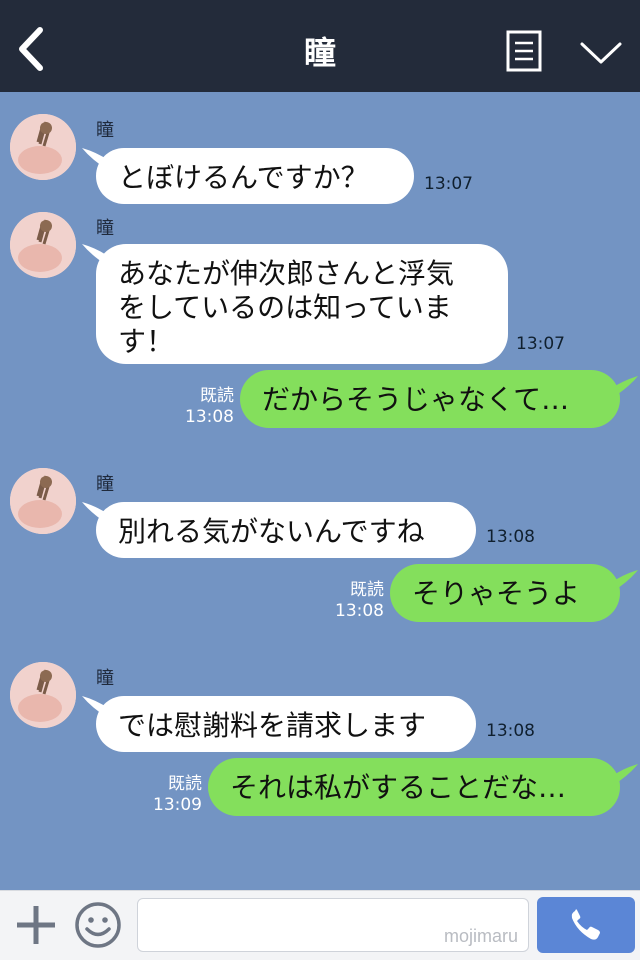  Describe the element at coordinates (272, 725) in the screenshot. I see `message-text: では慰謝料を請求します` at that location.